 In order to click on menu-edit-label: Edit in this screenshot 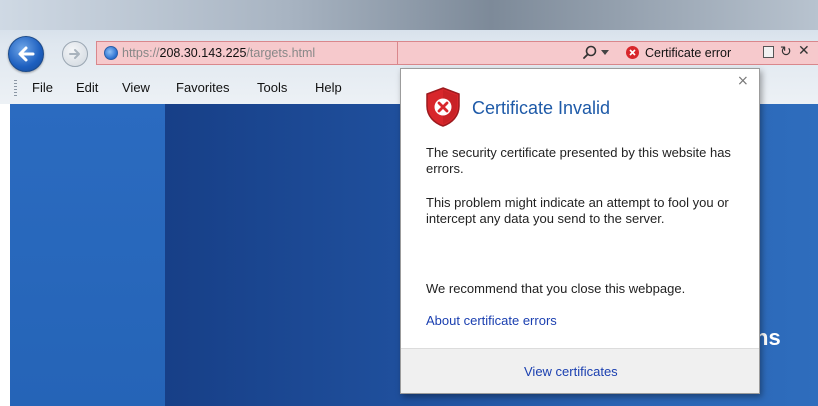, I will do `click(87, 87)`.